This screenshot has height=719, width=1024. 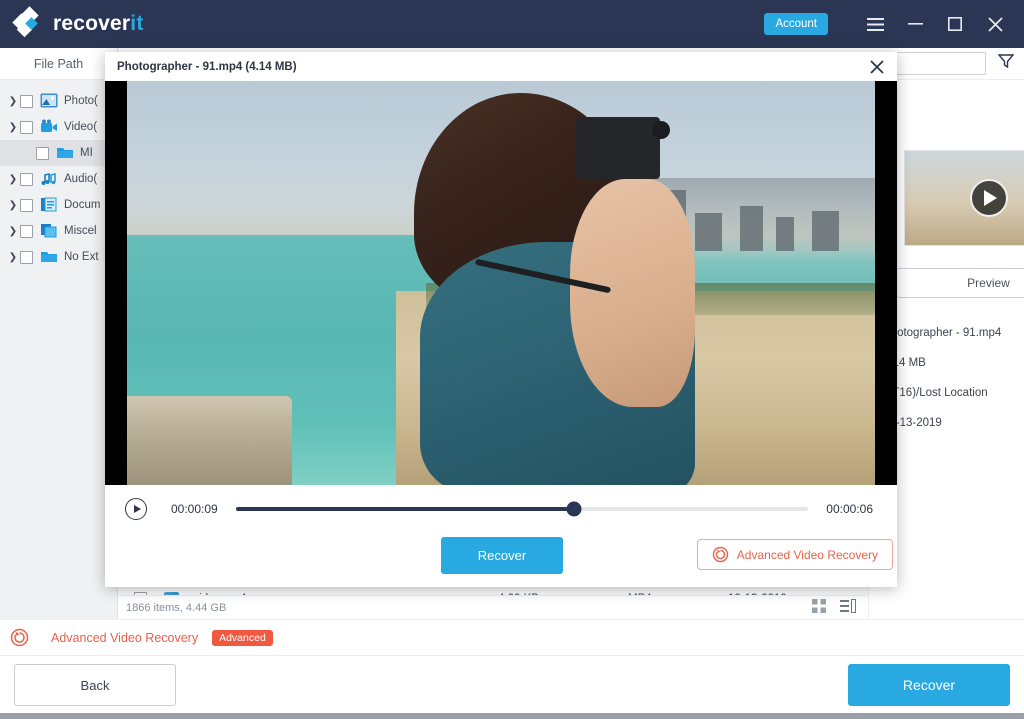 What do you see at coordinates (833, 607) in the screenshot?
I see `view-toggles` at bounding box center [833, 607].